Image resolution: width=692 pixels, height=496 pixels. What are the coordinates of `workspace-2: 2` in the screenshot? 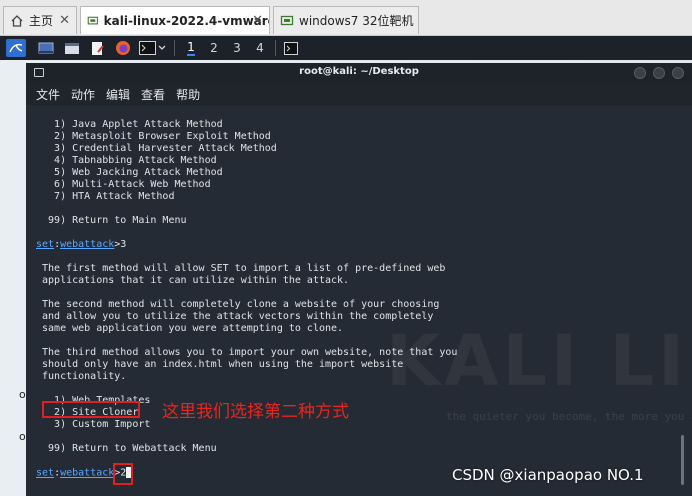 It's located at (214, 48).